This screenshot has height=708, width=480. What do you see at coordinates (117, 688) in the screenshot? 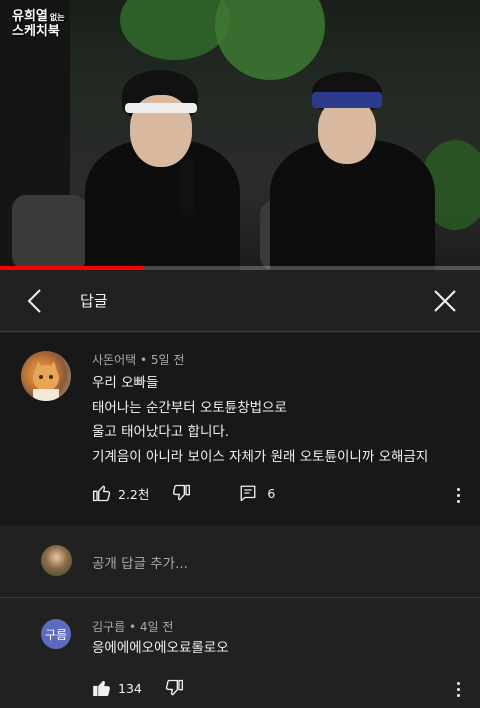
I see `like-button: 134` at bounding box center [117, 688].